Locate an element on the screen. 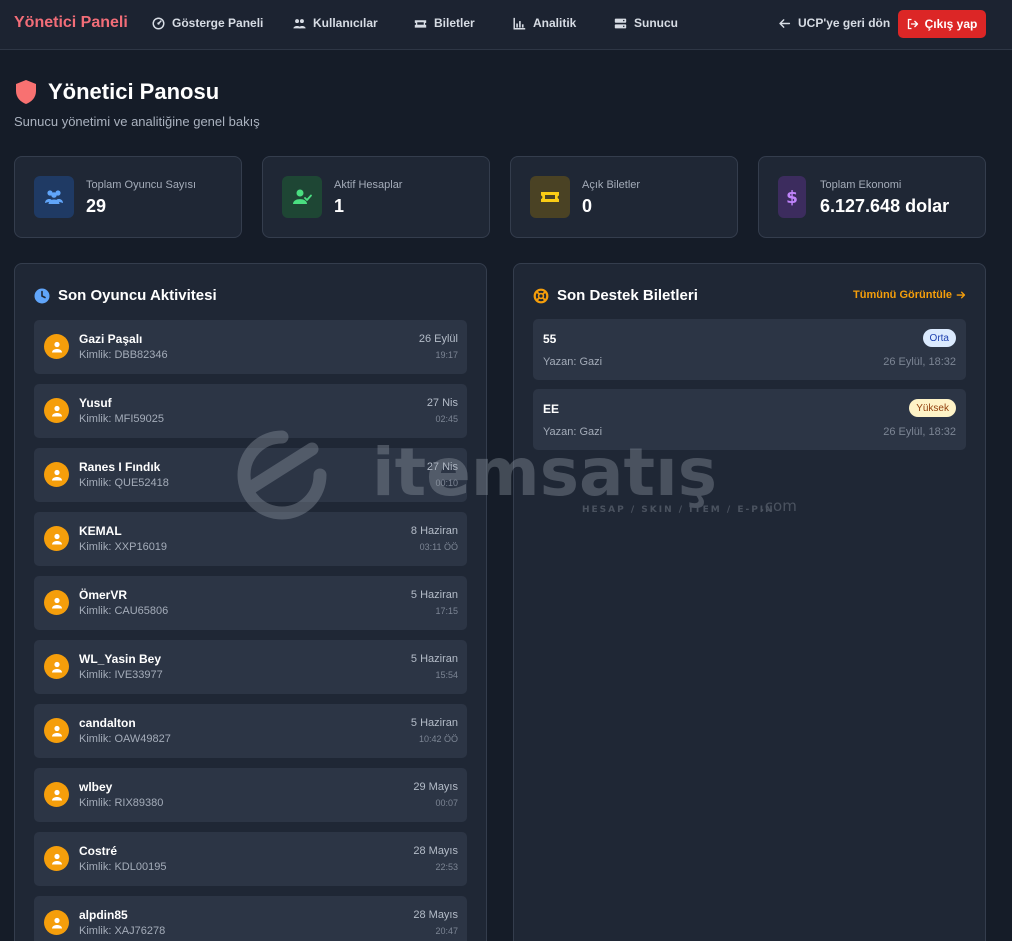 The image size is (1012, 941). panel-title: Son Oyuncu Aktivitesi is located at coordinates (137, 295).